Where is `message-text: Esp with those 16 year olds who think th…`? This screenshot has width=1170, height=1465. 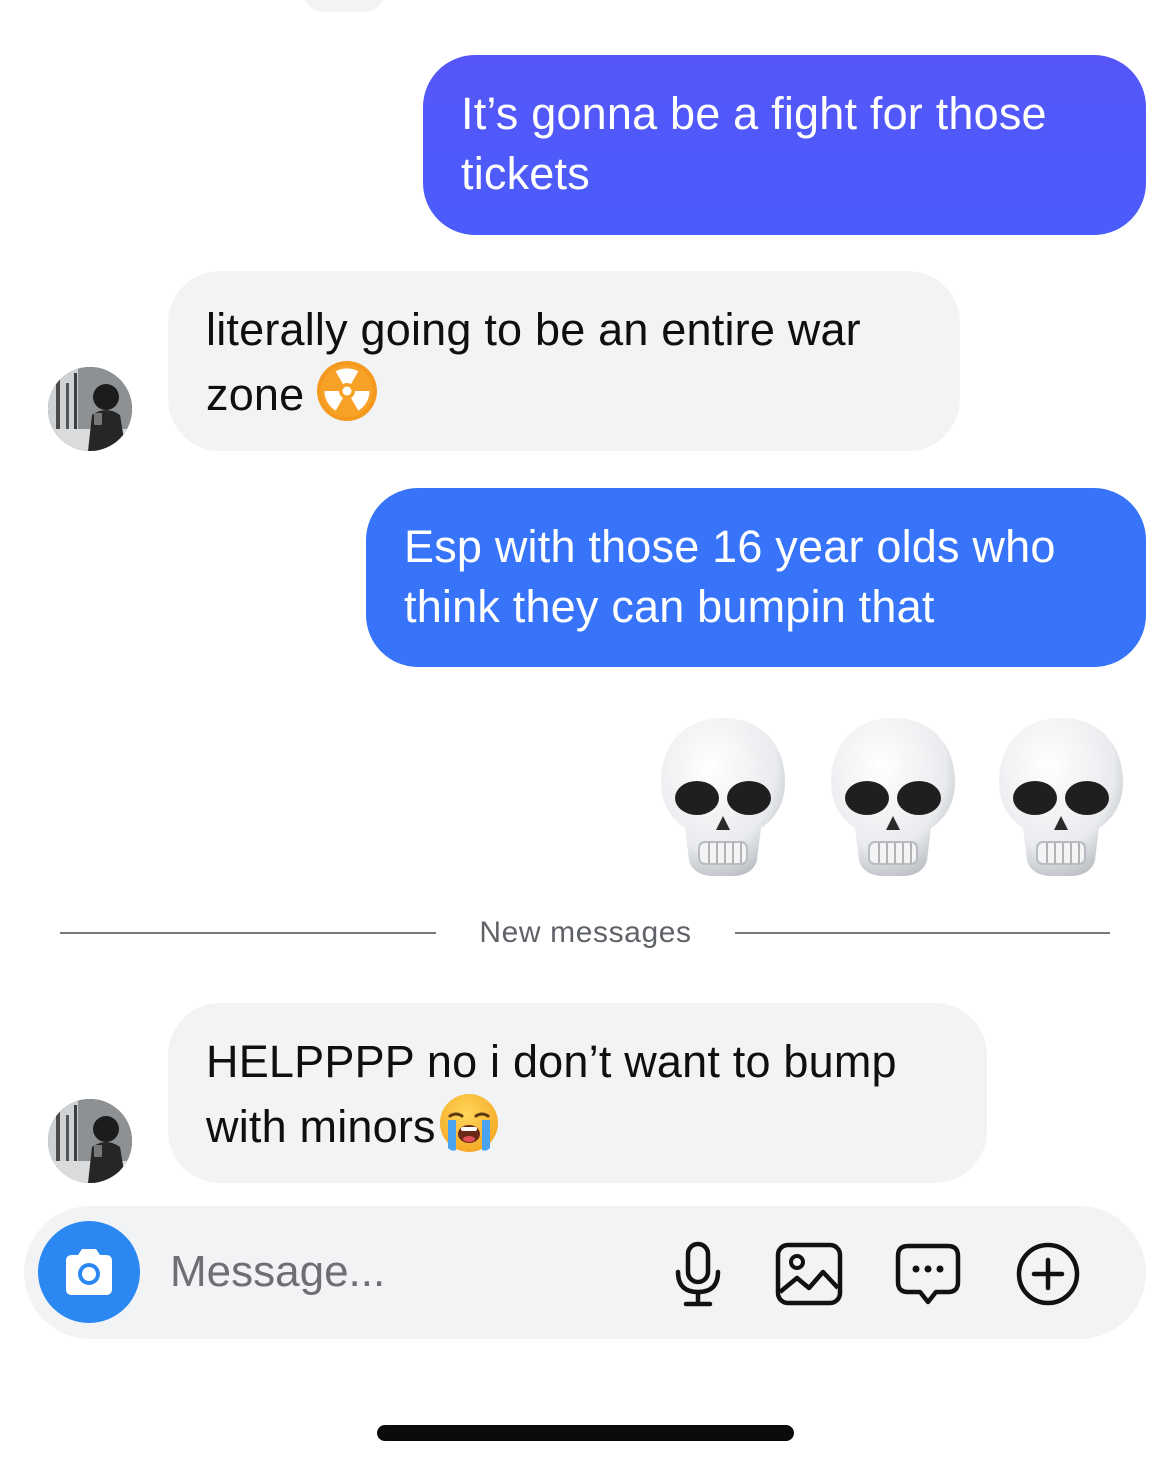 message-text: Esp with those 16 year olds who think th… is located at coordinates (730, 576).